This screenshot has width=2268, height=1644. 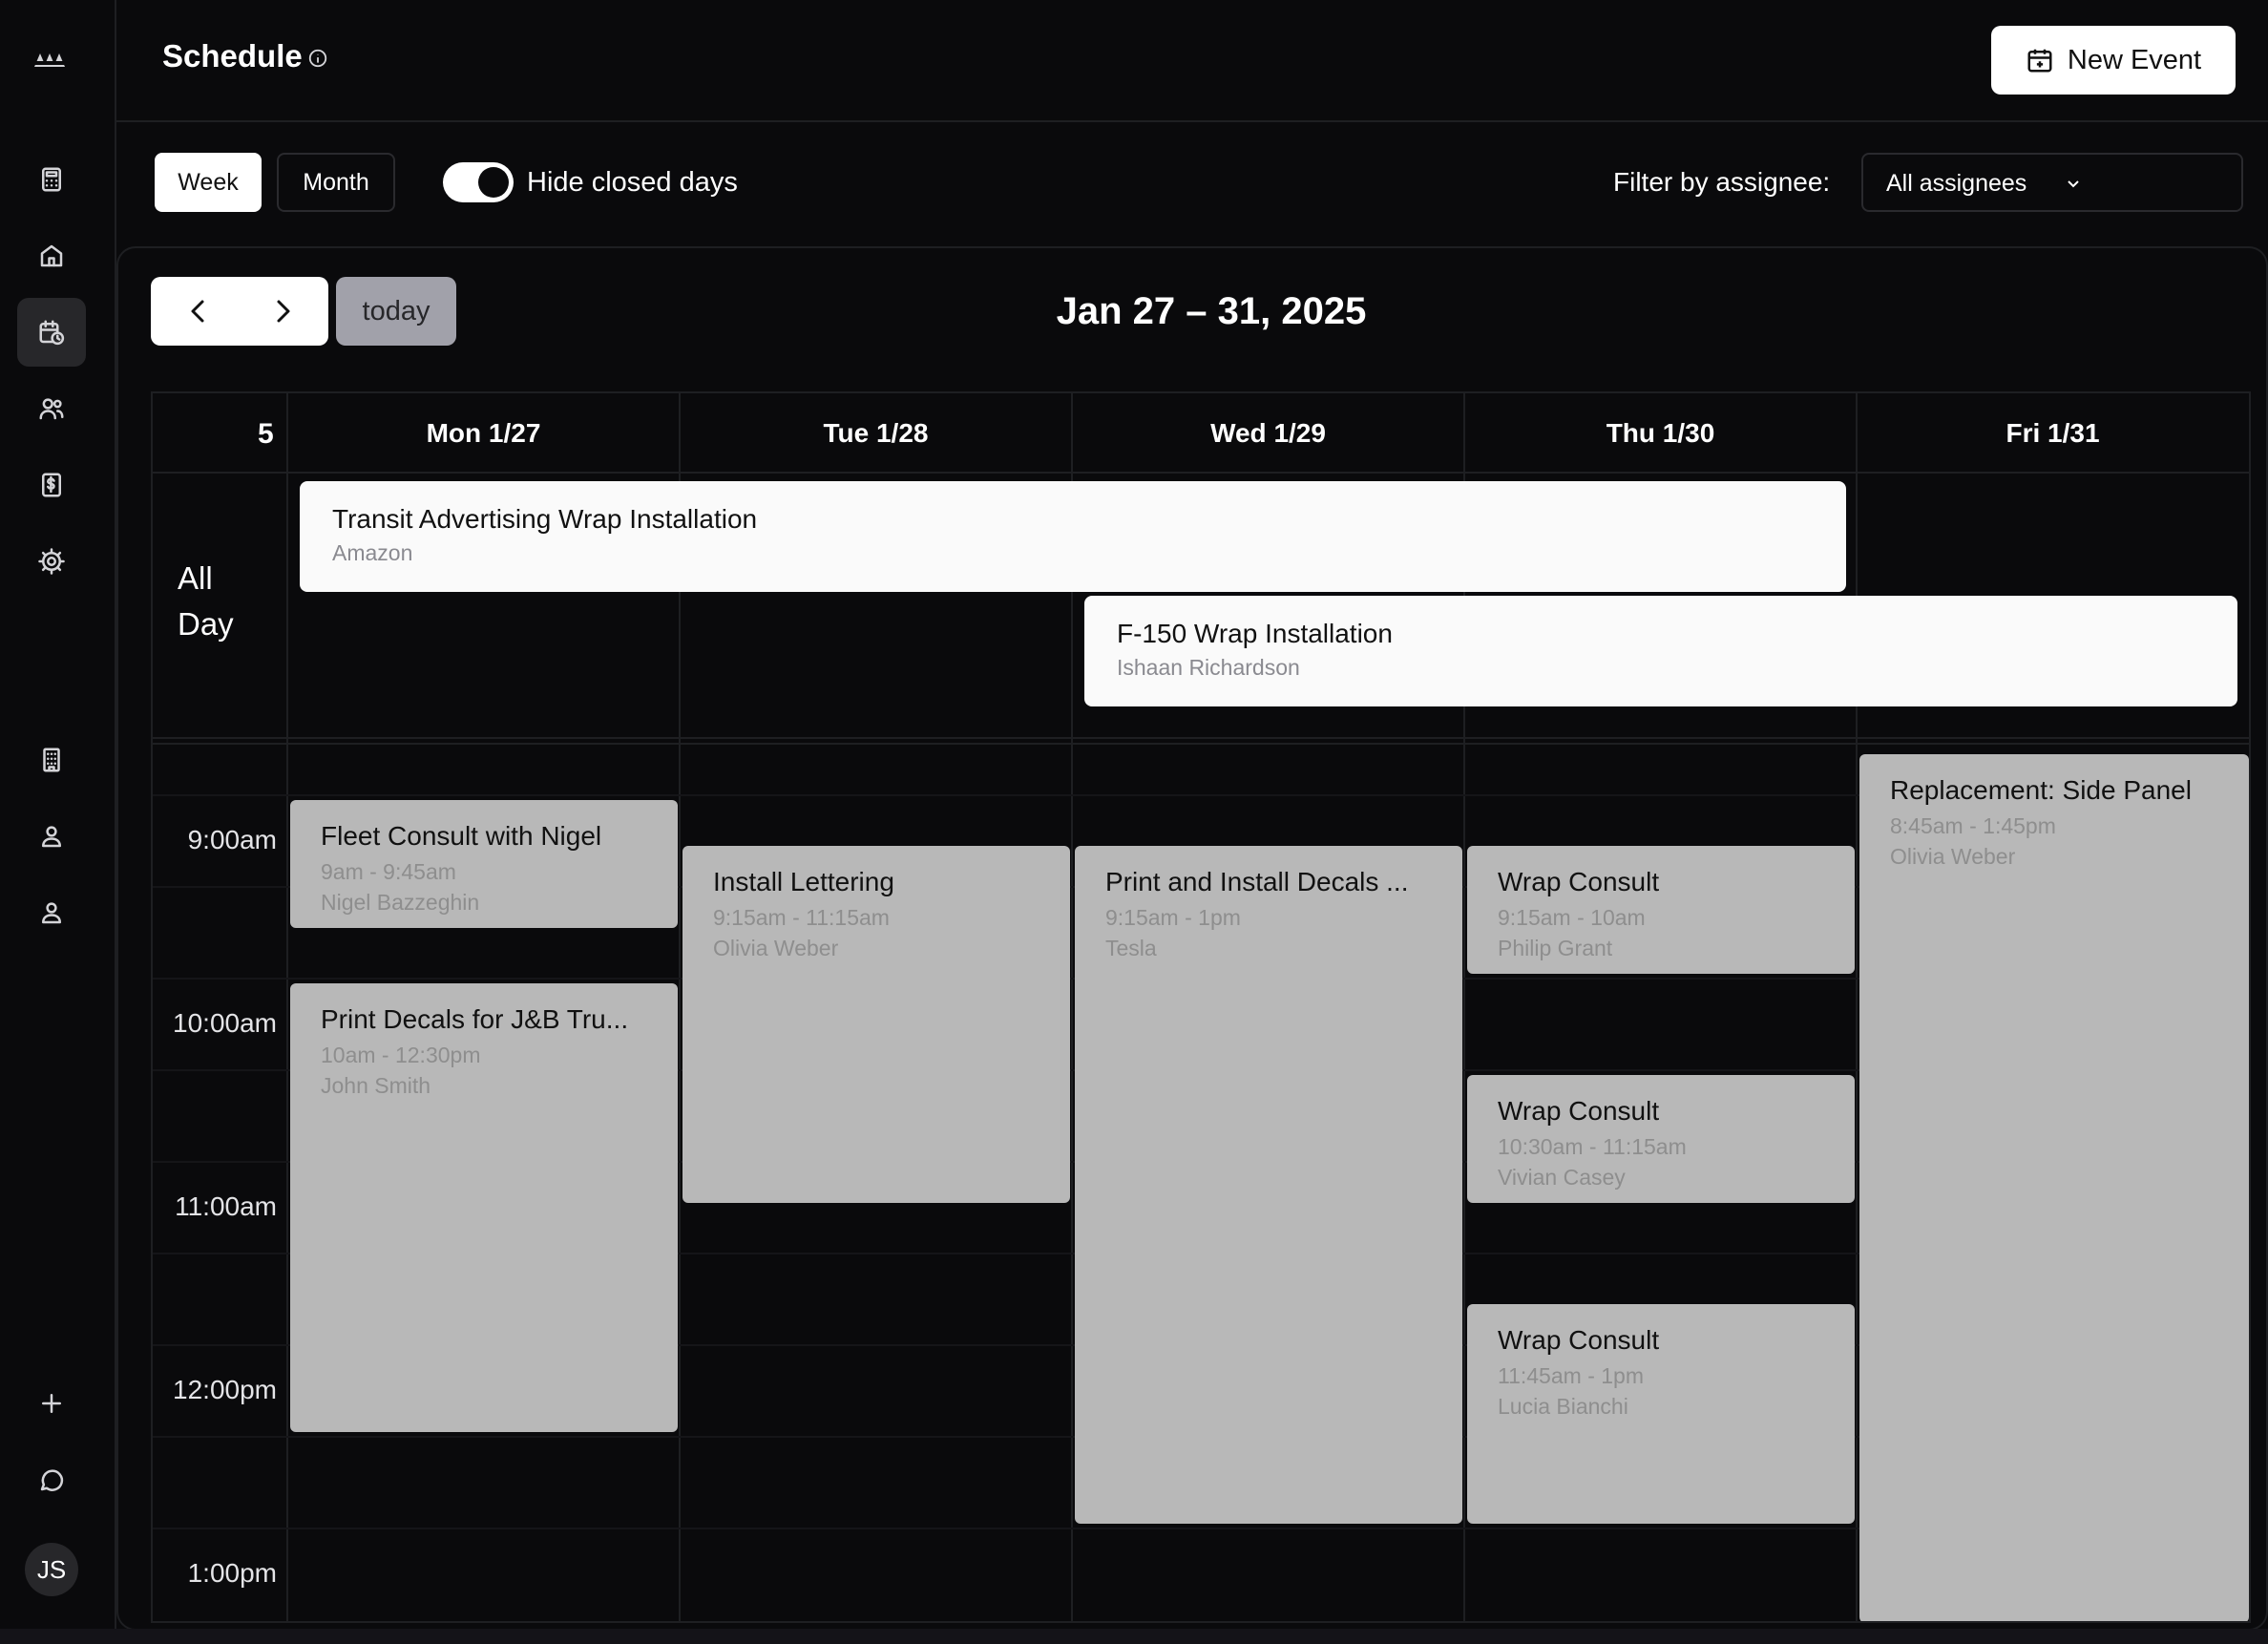 I want to click on week-view-button: Week, so click(x=209, y=183).